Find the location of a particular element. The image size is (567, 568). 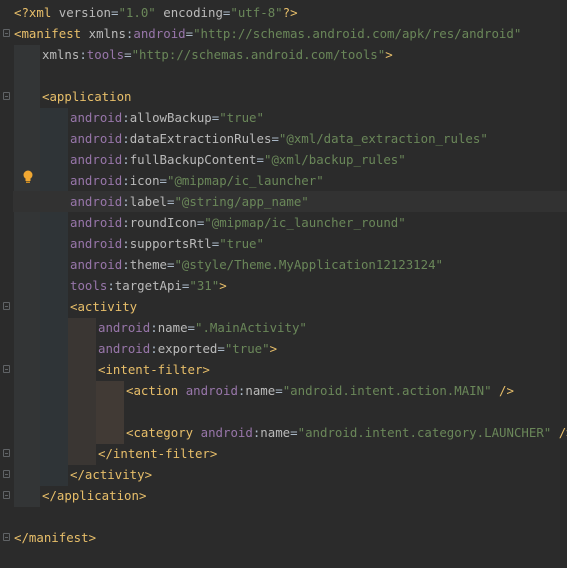

code-line: </application> is located at coordinates (94, 495).